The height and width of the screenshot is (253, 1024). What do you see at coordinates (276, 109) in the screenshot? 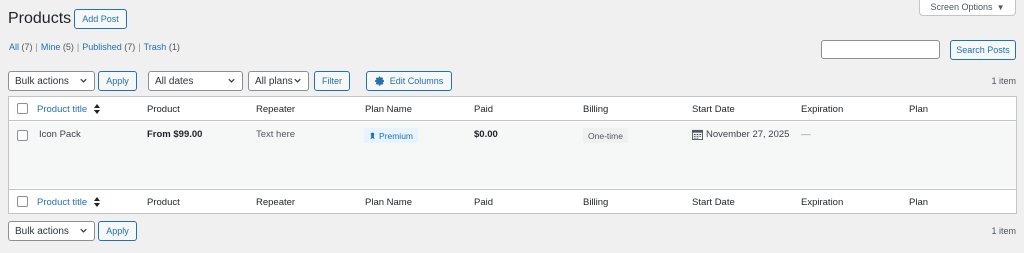
I see `column-header-repeater: Repeater` at bounding box center [276, 109].